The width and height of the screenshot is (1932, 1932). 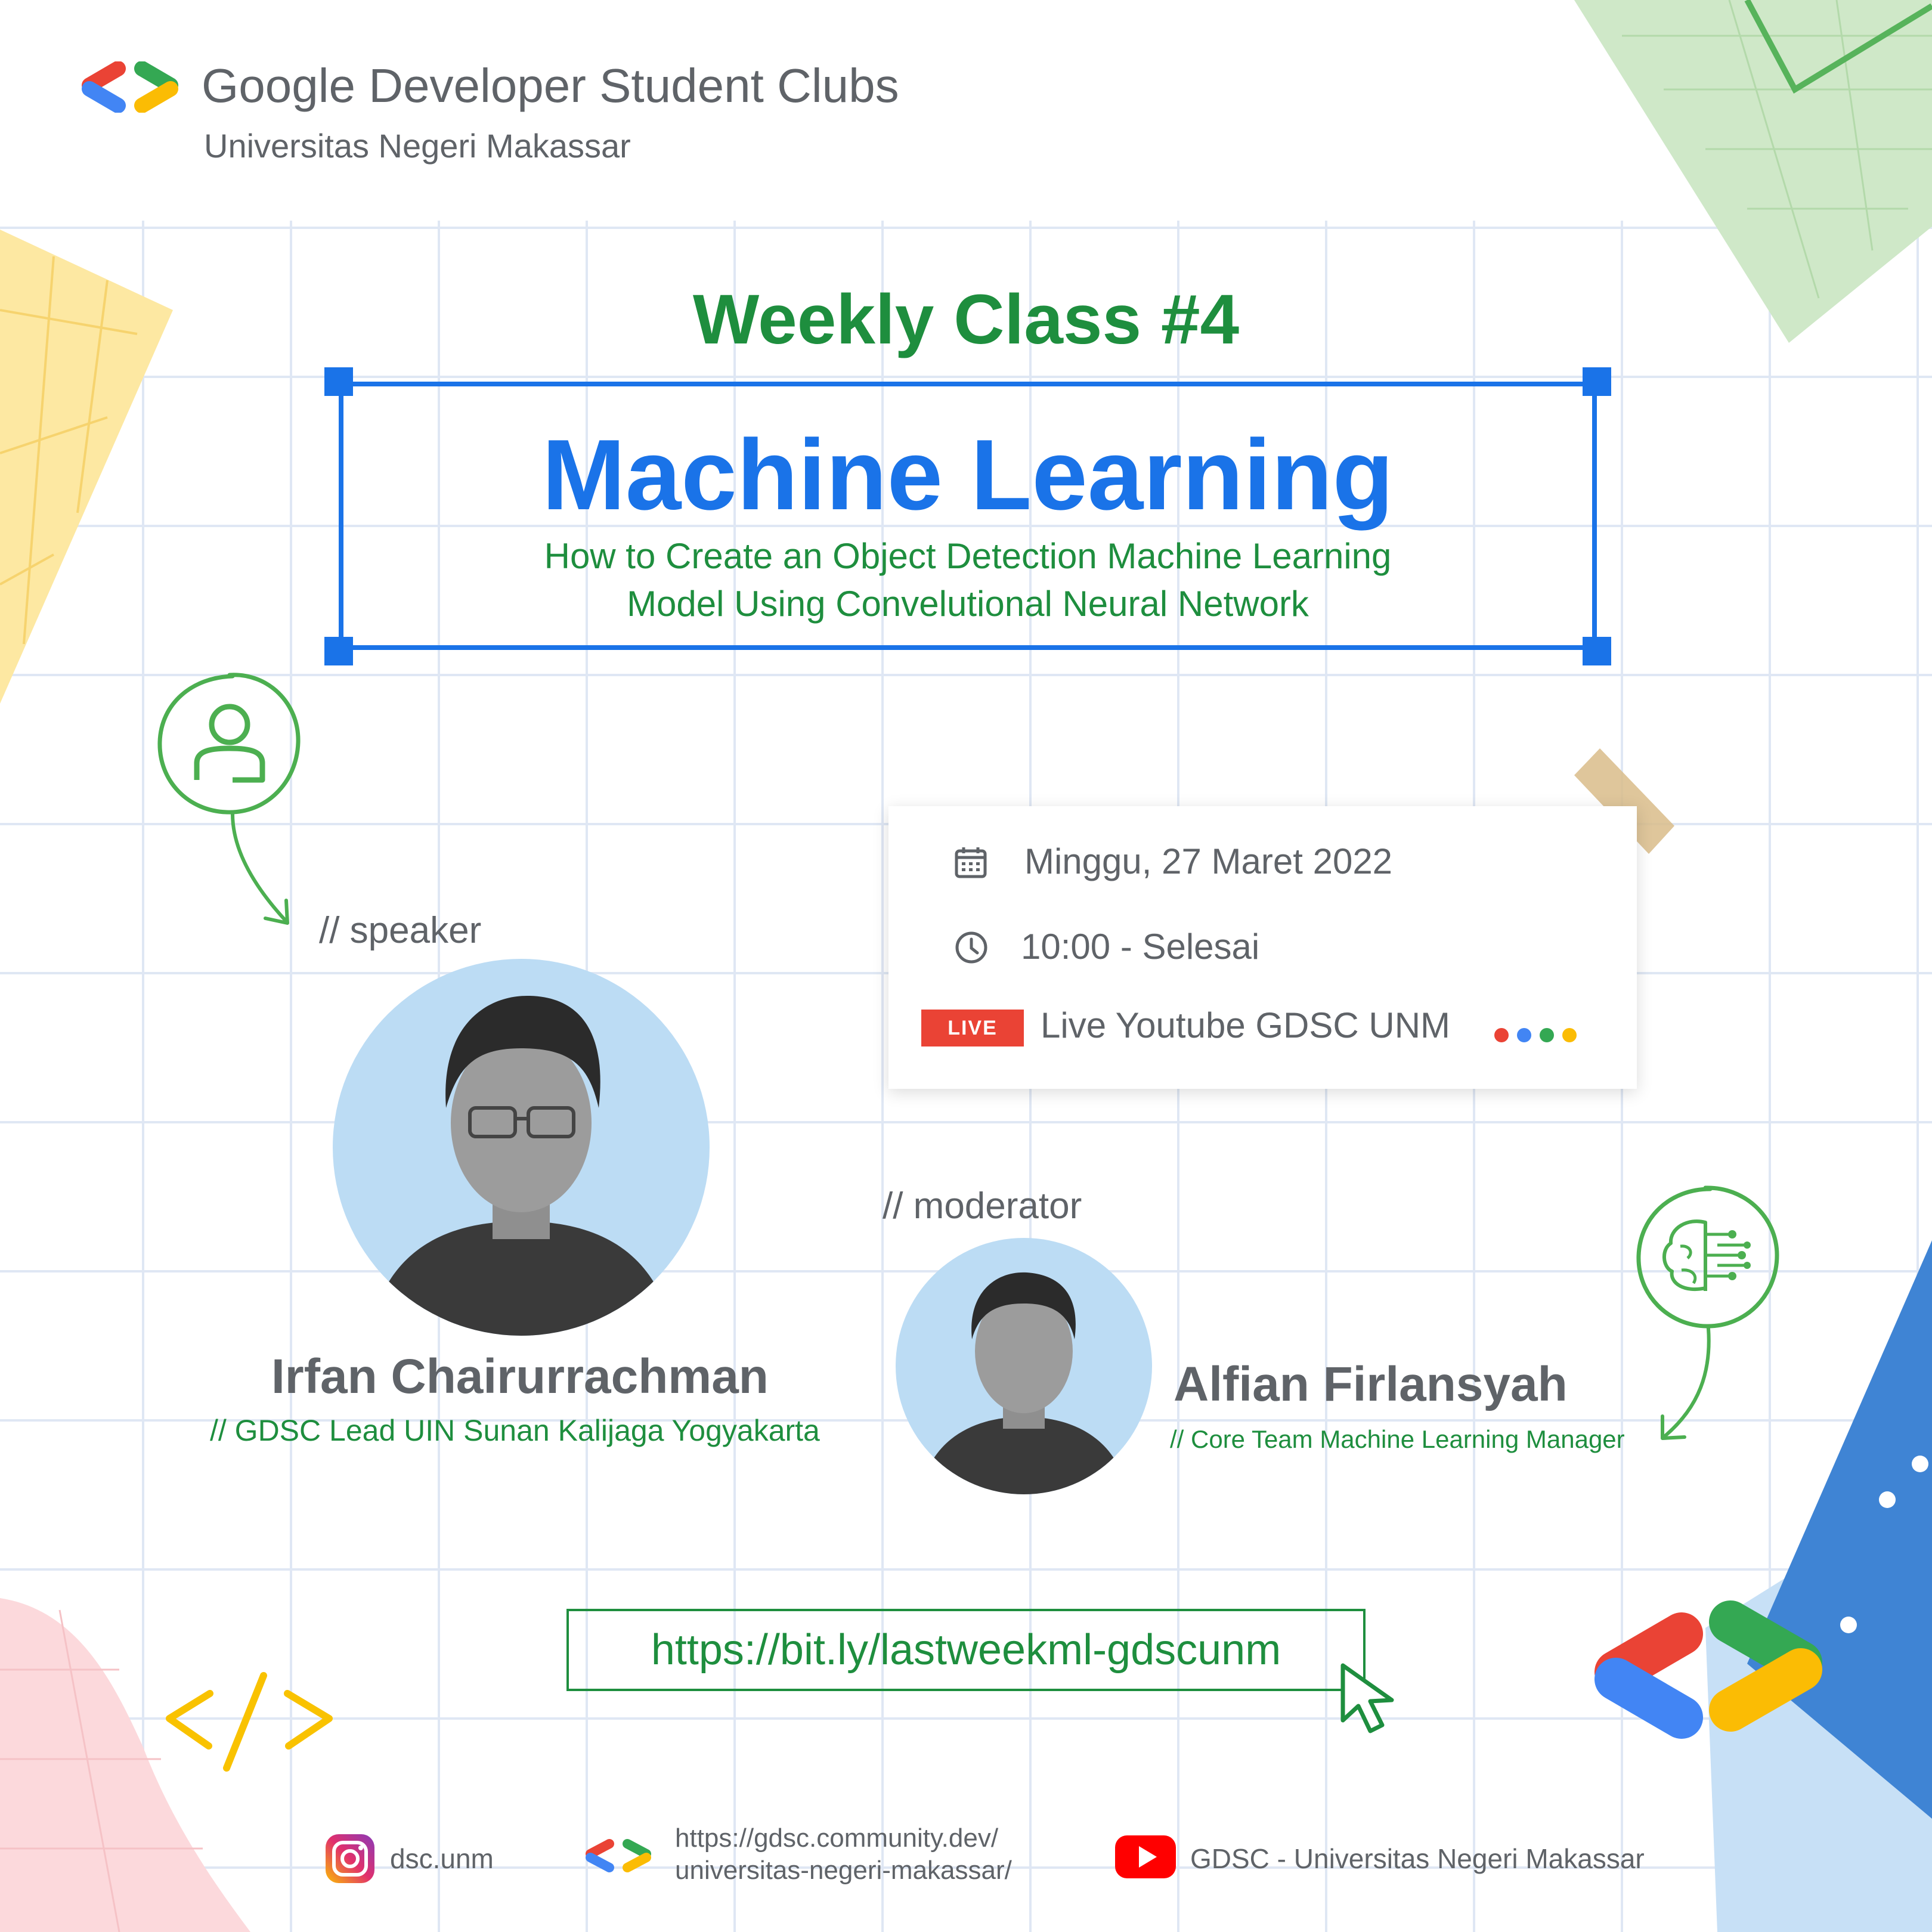 I want to click on speaker-role-label: // speaker, so click(x=401, y=931).